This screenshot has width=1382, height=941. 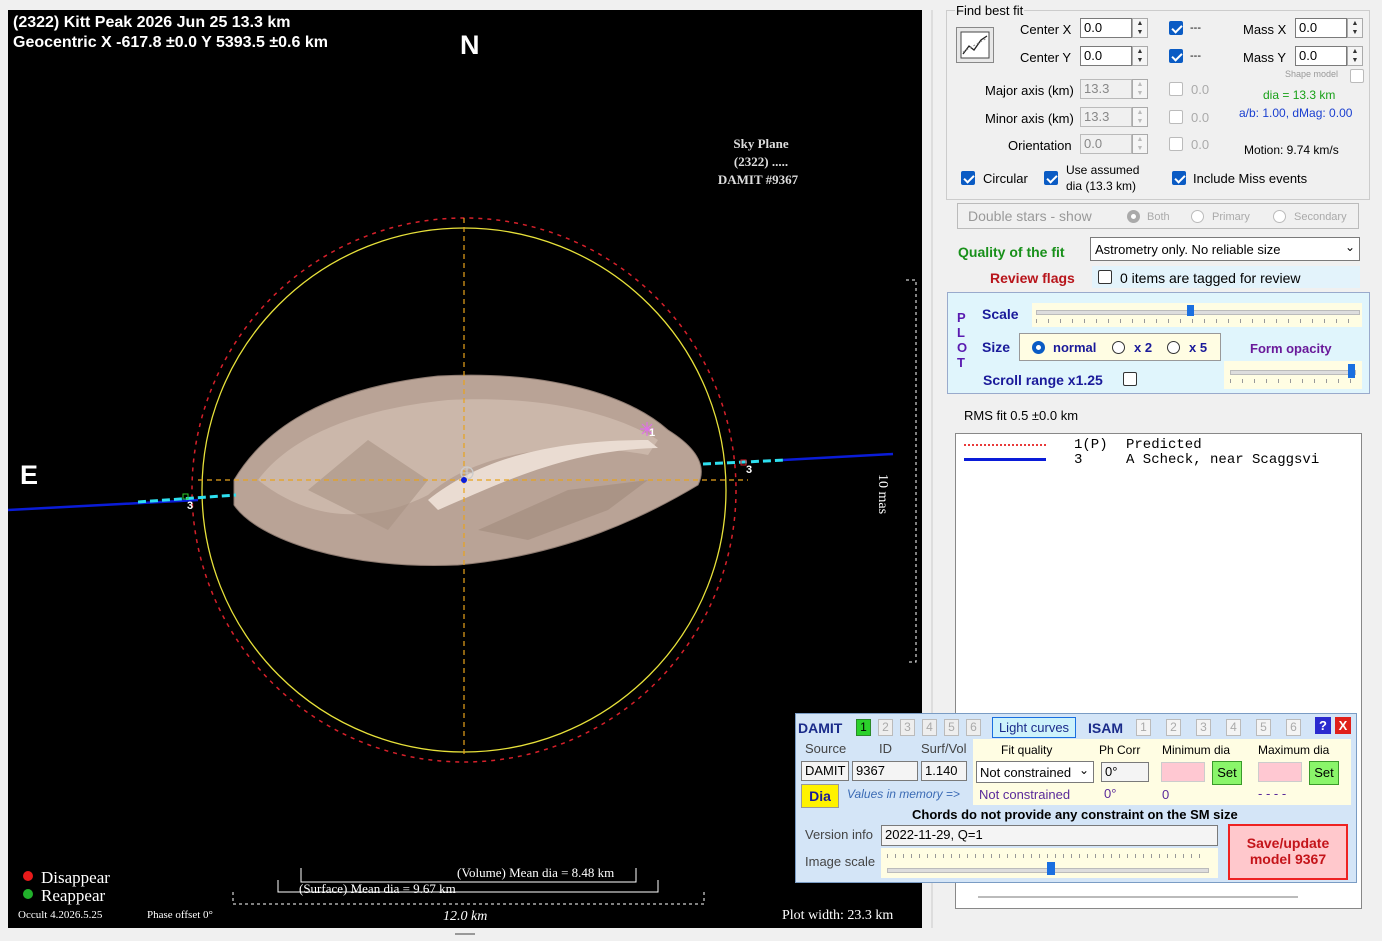 What do you see at coordinates (1351, 371) in the screenshot?
I see `opacity-slider-thumb` at bounding box center [1351, 371].